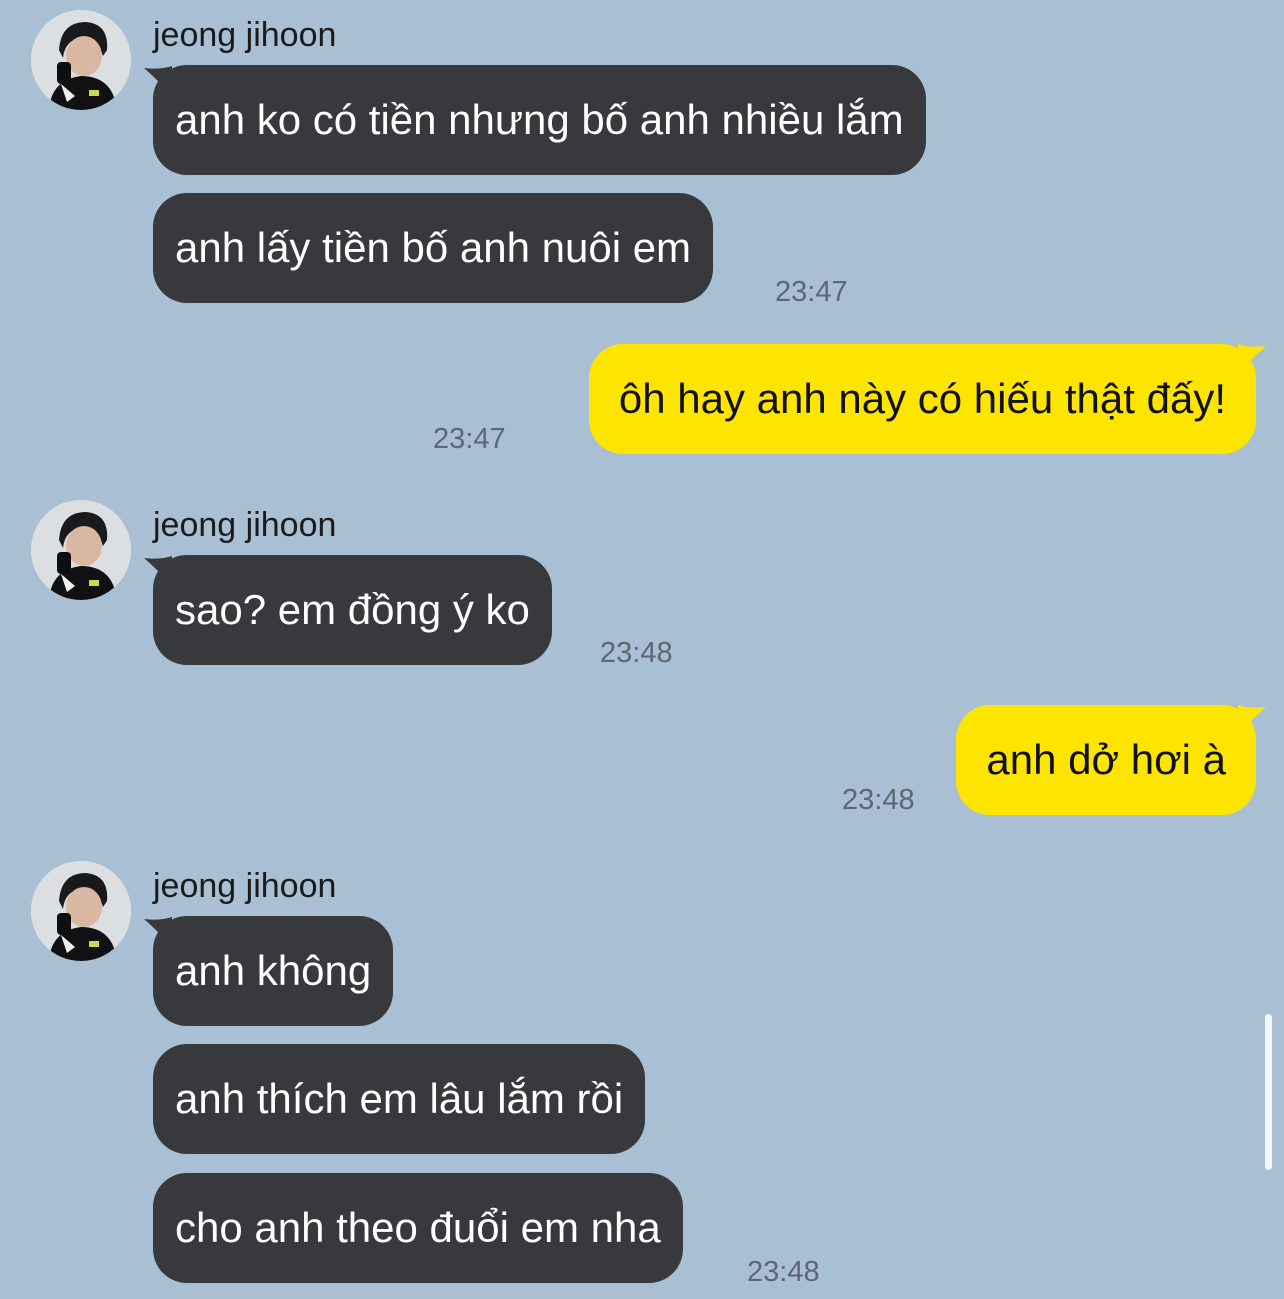 This screenshot has width=1284, height=1299. What do you see at coordinates (418, 1228) in the screenshot?
I see `incoming-message: cho anh theo đuổi em nha` at bounding box center [418, 1228].